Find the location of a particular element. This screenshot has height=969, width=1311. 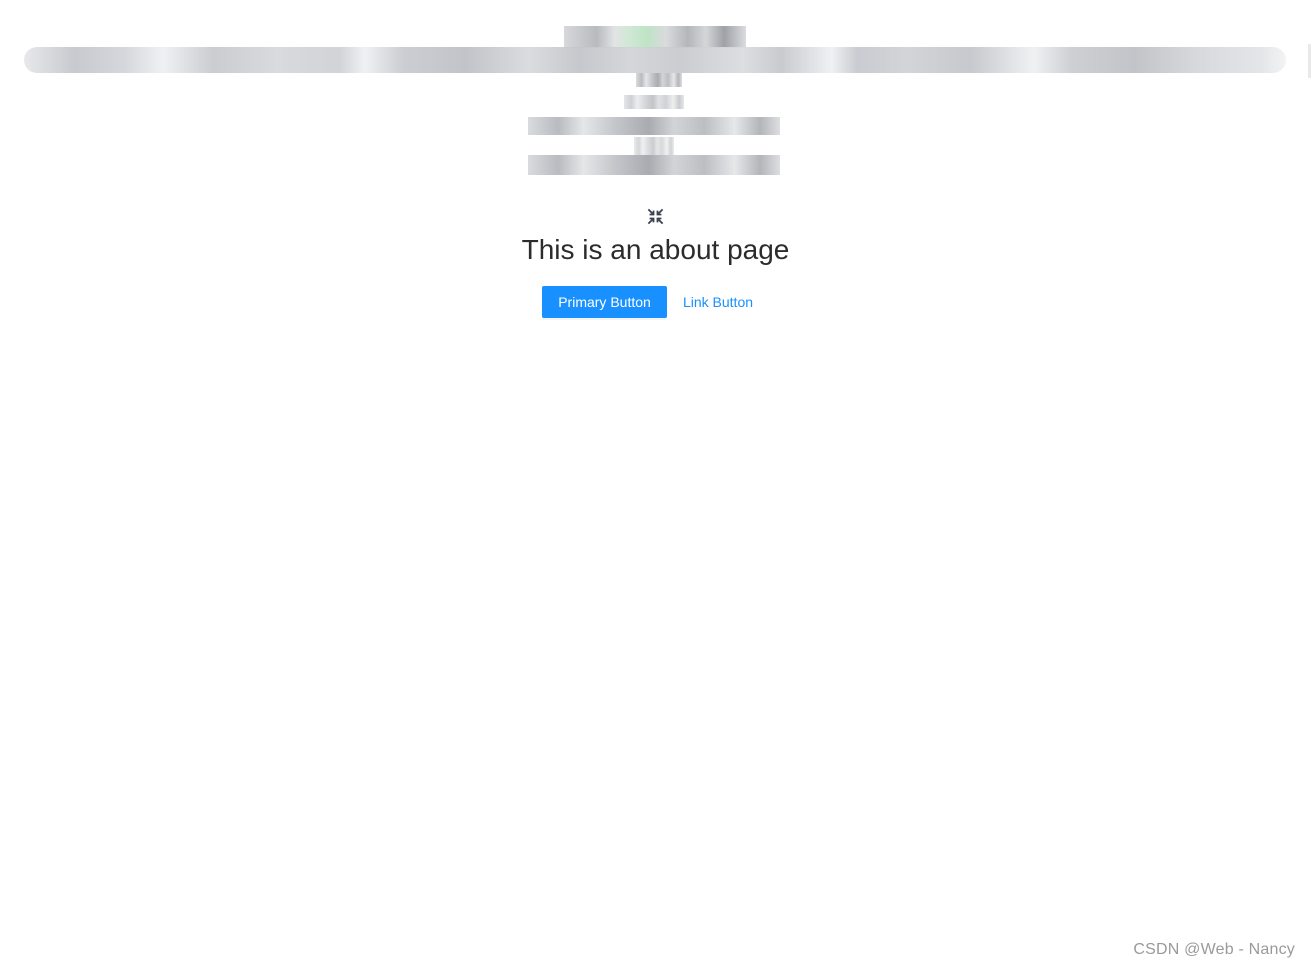

header-blurred-nav-bar is located at coordinates (655, 60).